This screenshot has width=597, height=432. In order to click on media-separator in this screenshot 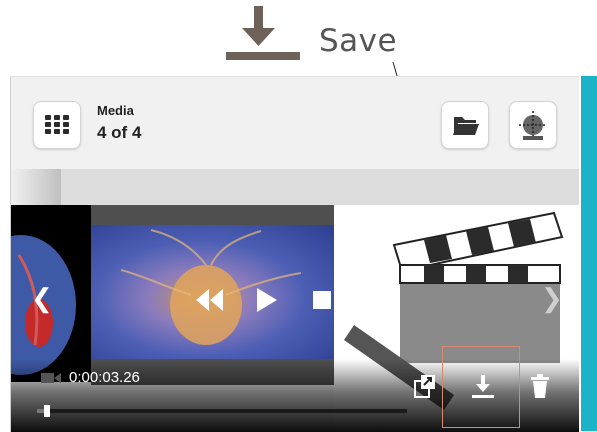, I will do `click(295, 187)`.